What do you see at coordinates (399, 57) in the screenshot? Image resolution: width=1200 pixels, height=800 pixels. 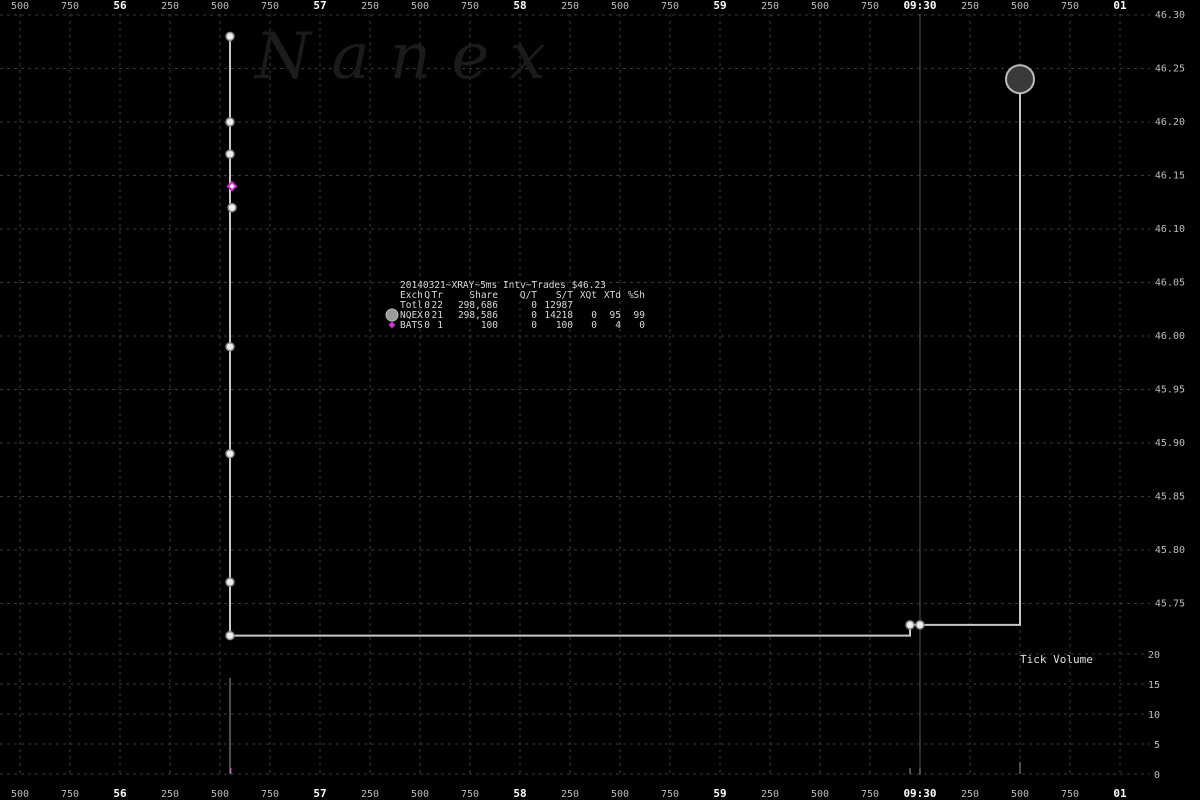 I see `watermark: N a n e x` at bounding box center [399, 57].